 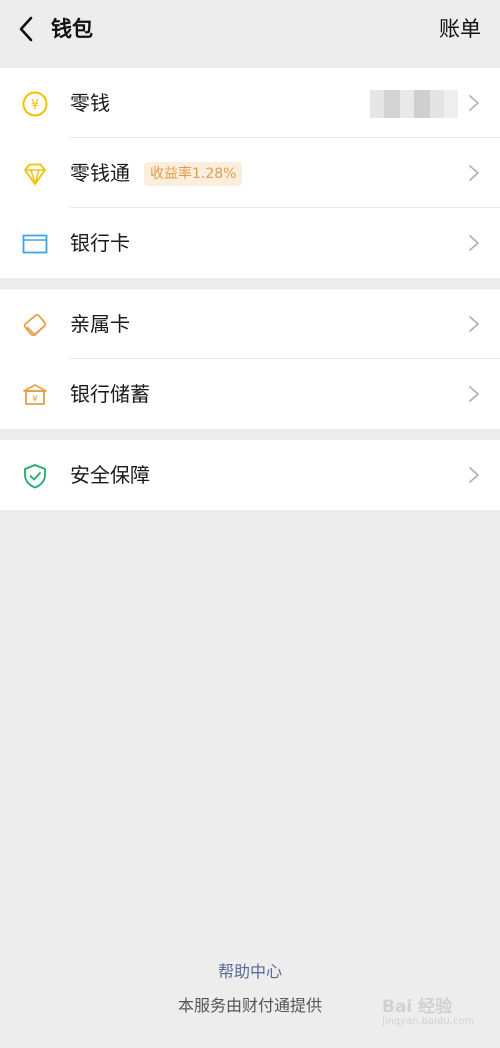 I want to click on bill-button: 账单, so click(x=460, y=29).